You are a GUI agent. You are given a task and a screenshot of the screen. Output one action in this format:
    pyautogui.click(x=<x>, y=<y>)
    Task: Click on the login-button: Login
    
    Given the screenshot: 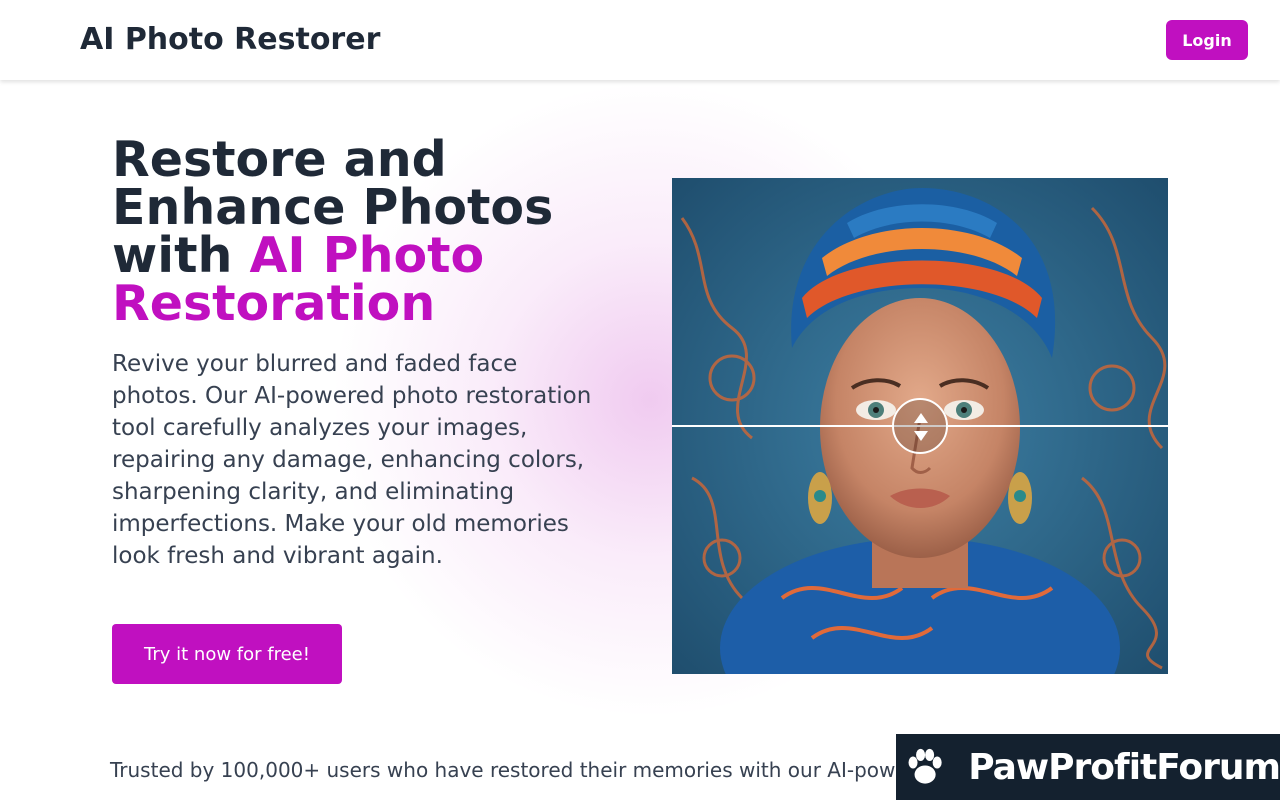 What is the action you would take?
    pyautogui.click(x=1207, y=40)
    